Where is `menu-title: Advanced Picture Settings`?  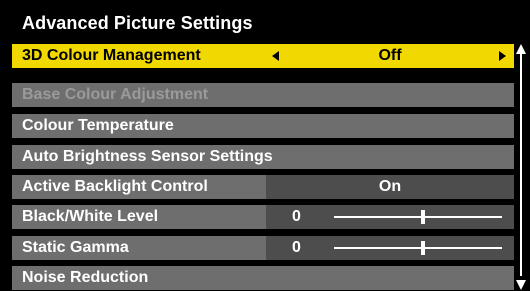
menu-title: Advanced Picture Settings is located at coordinates (137, 23).